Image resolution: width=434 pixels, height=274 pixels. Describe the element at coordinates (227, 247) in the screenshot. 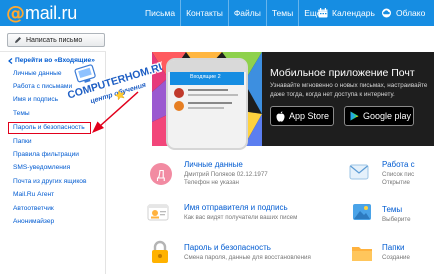

I see `tile-password-title: Пароль и безопасность` at that location.